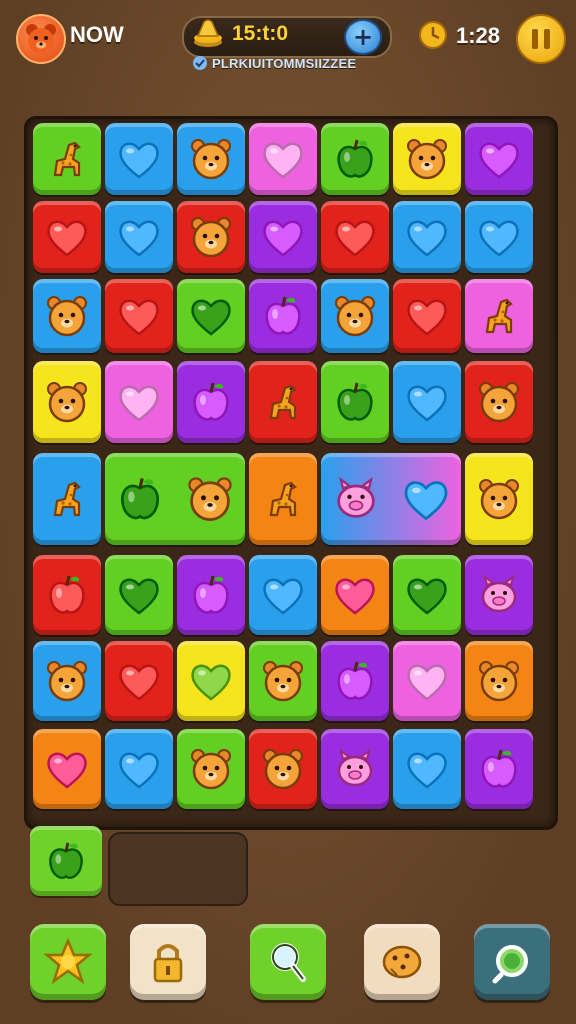 Image resolution: width=576 pixels, height=1024 pixels. I want to click on level-subtitle: PLRKIUITOMMSIIZZEE, so click(292, 63).